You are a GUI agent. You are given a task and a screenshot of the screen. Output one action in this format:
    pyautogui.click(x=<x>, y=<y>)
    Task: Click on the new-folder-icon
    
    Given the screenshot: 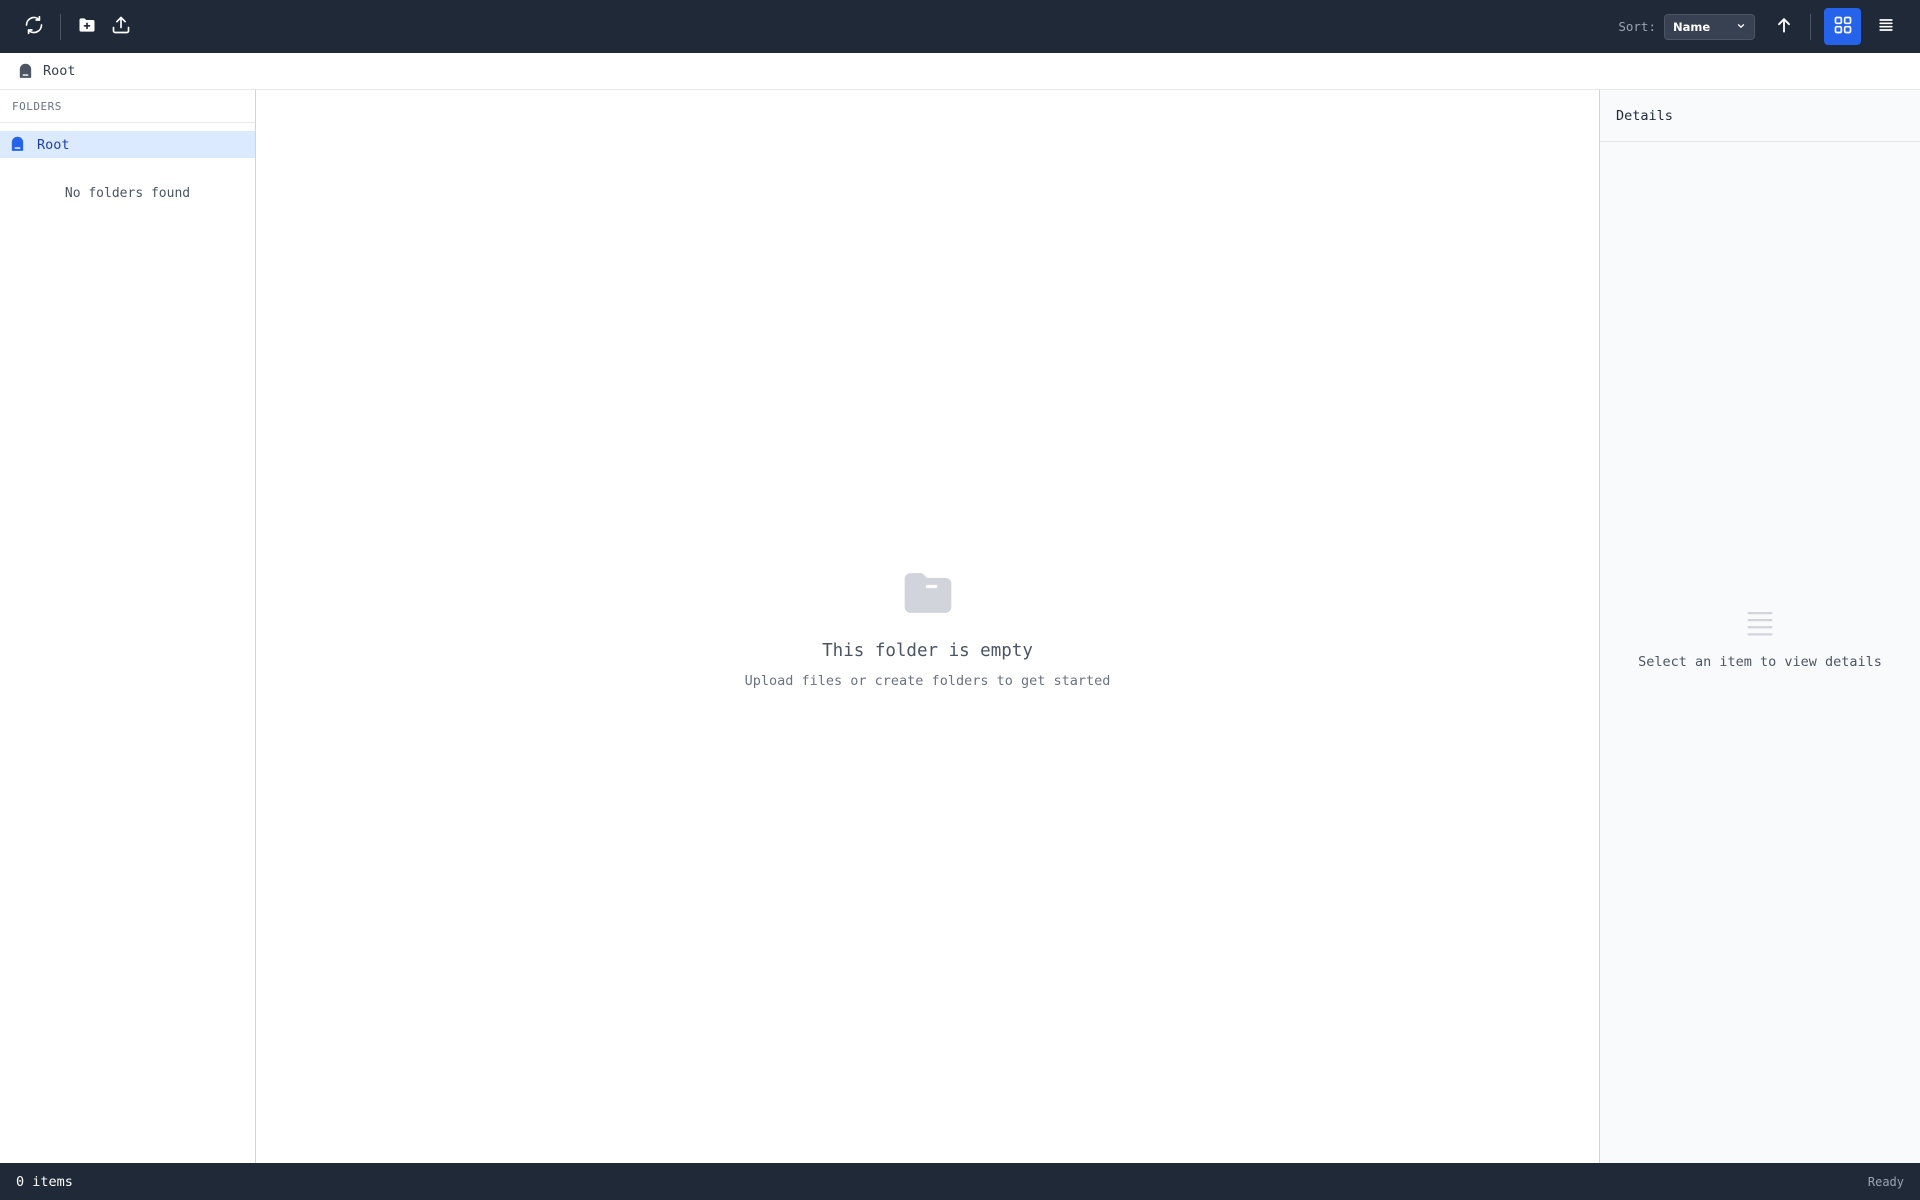 What is the action you would take?
    pyautogui.click(x=87, y=27)
    